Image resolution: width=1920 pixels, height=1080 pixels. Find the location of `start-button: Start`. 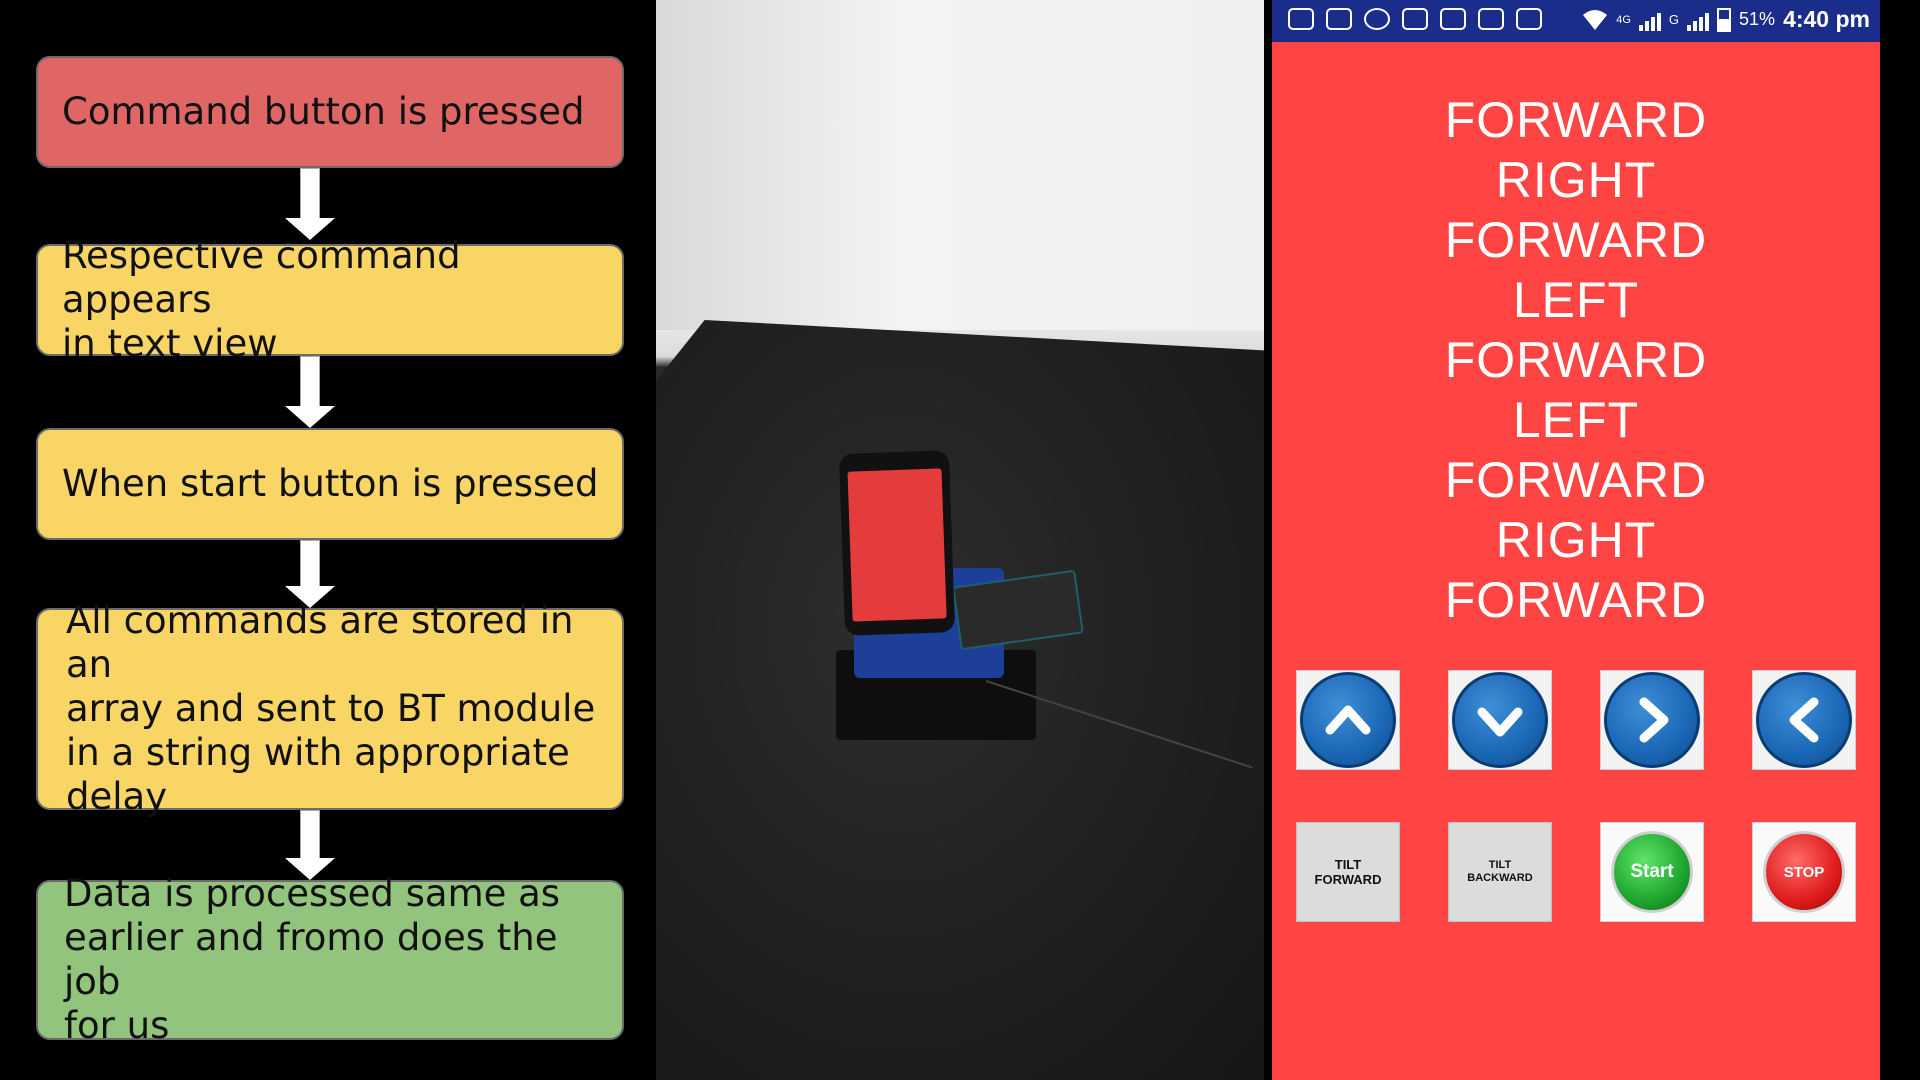

start-button: Start is located at coordinates (1652, 872).